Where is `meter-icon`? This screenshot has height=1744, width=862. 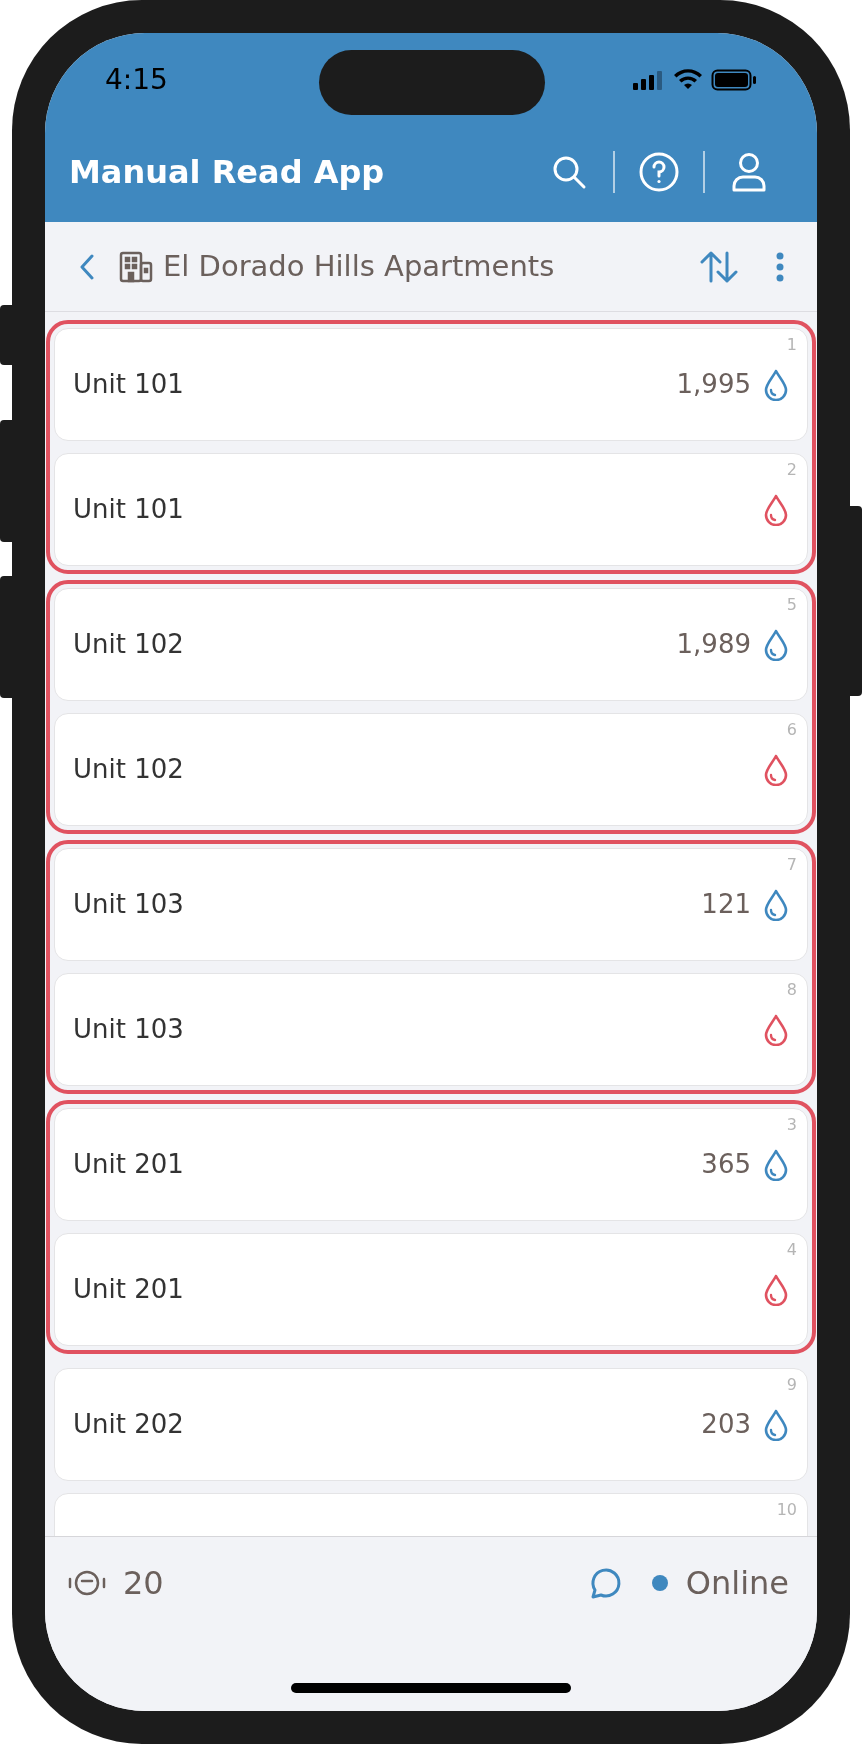
meter-icon is located at coordinates (87, 1583).